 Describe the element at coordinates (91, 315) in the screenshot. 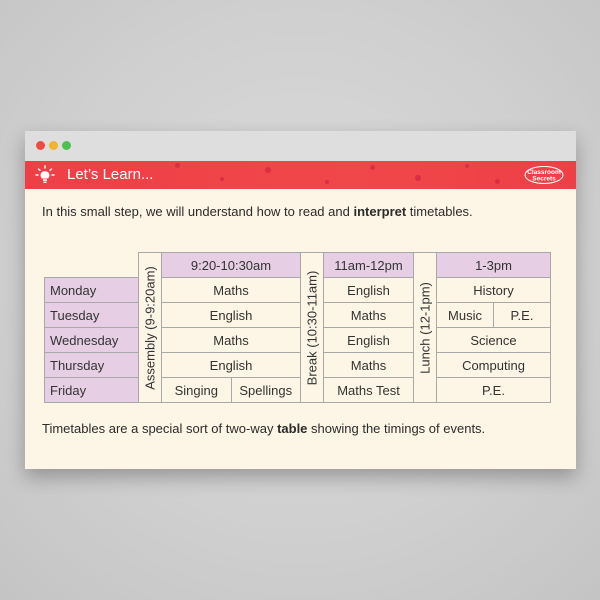

I see `day-cell: Tuesday` at that location.